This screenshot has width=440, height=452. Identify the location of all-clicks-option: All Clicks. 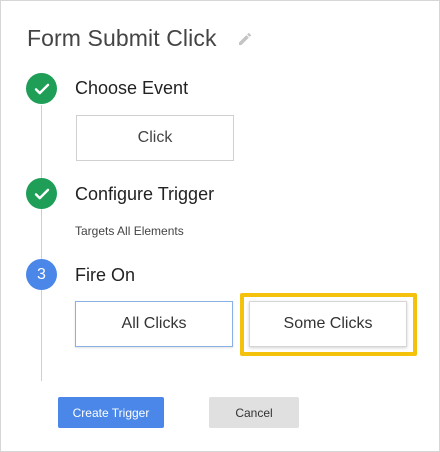
(154, 324).